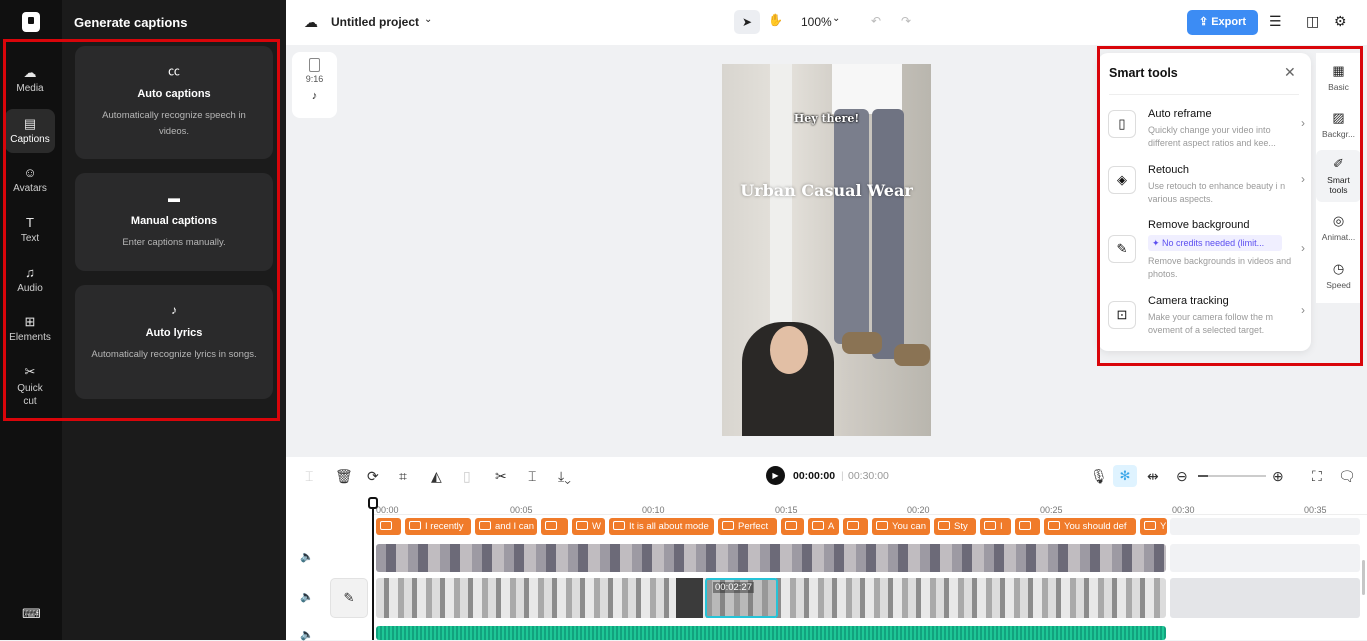  Describe the element at coordinates (506, 526) in the screenshot. I see `caption-clip: and I can` at that location.